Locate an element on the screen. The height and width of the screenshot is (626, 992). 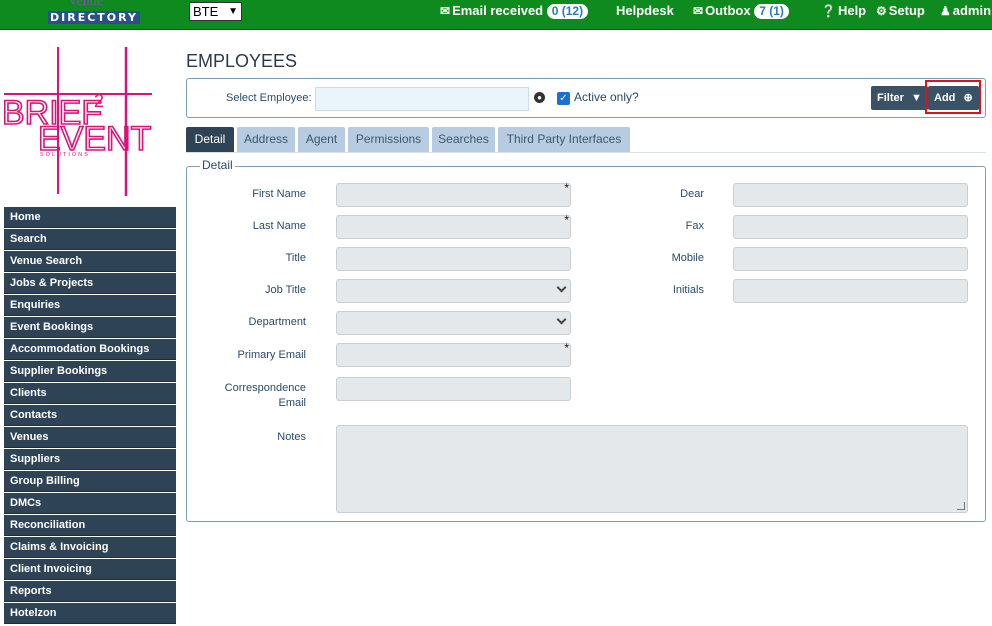
employee-select-bar: Select Employee: ● ✓ Active only? is located at coordinates (586, 98).